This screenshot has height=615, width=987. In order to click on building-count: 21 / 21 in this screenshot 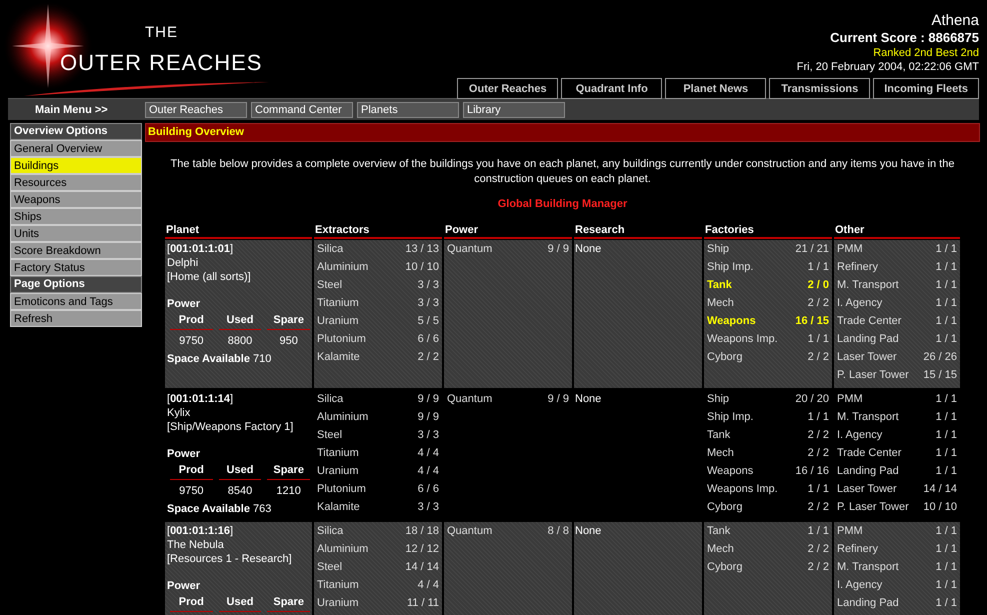, I will do `click(812, 250)`.